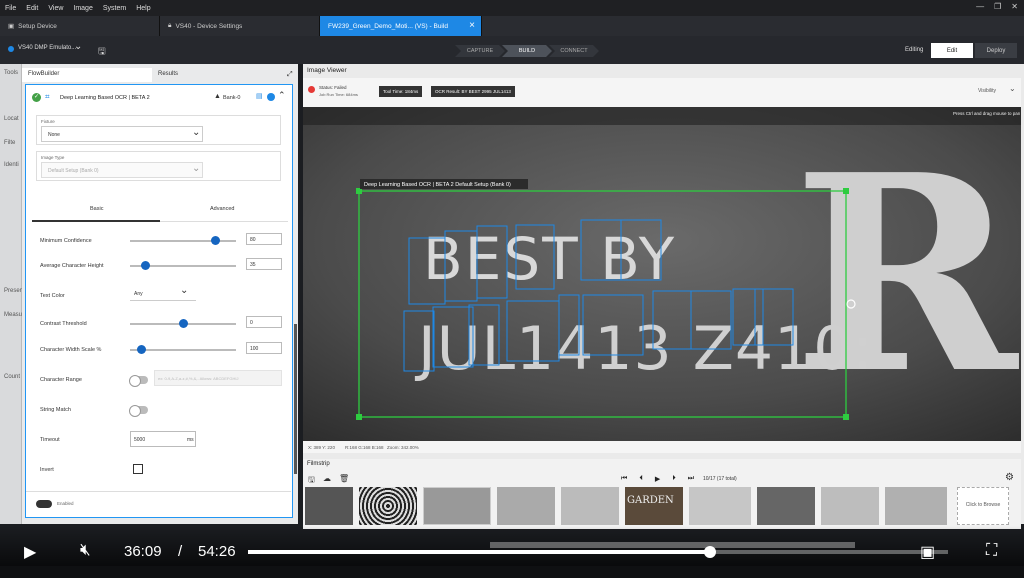 The width and height of the screenshot is (1024, 578). I want to click on info-icon, so click(271, 97).